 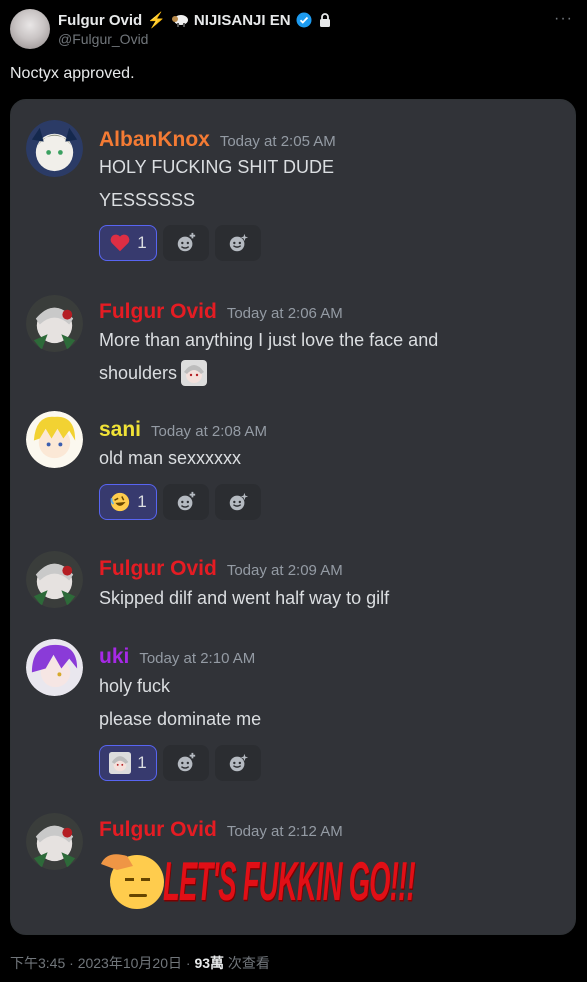 What do you see at coordinates (130, 963) in the screenshot?
I see `post-date: 2023年10月20日` at bounding box center [130, 963].